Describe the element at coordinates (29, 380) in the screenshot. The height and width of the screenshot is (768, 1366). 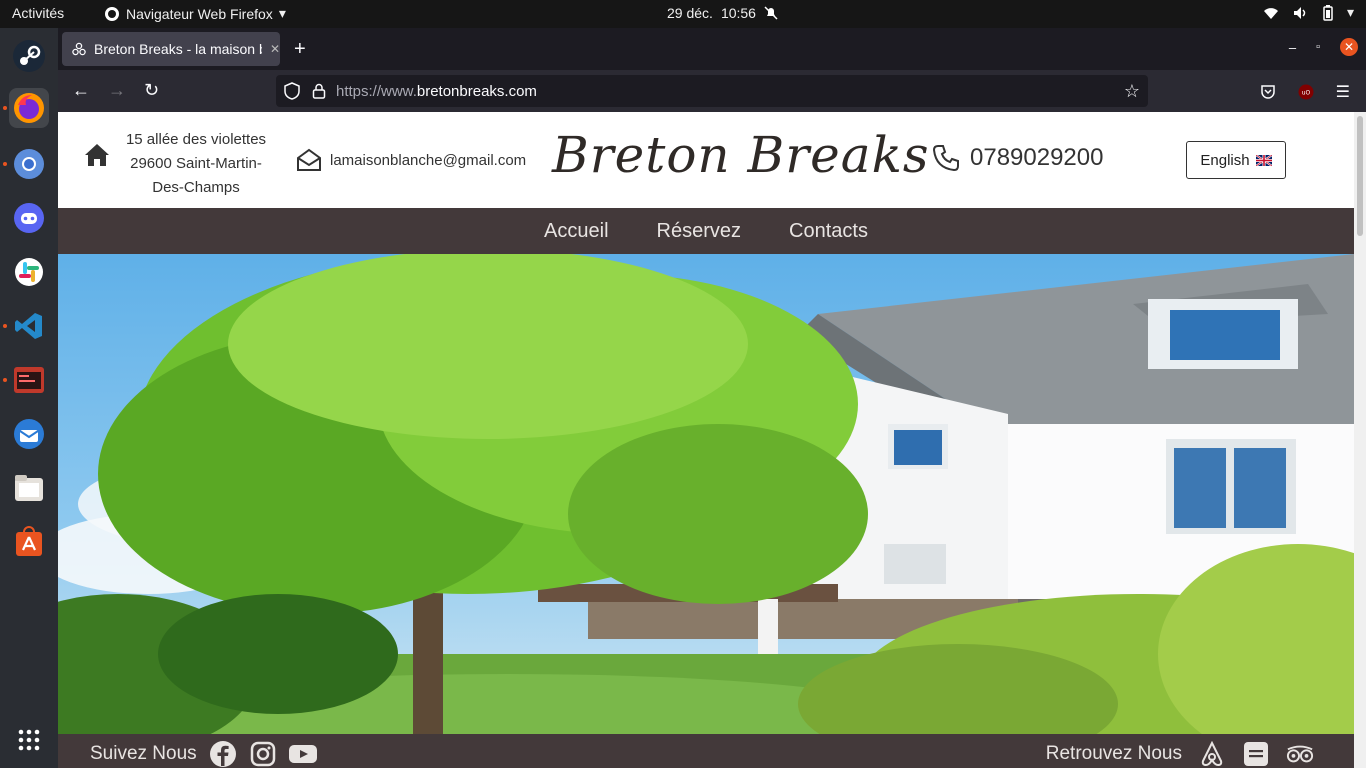
I see `terminal-icon` at that location.